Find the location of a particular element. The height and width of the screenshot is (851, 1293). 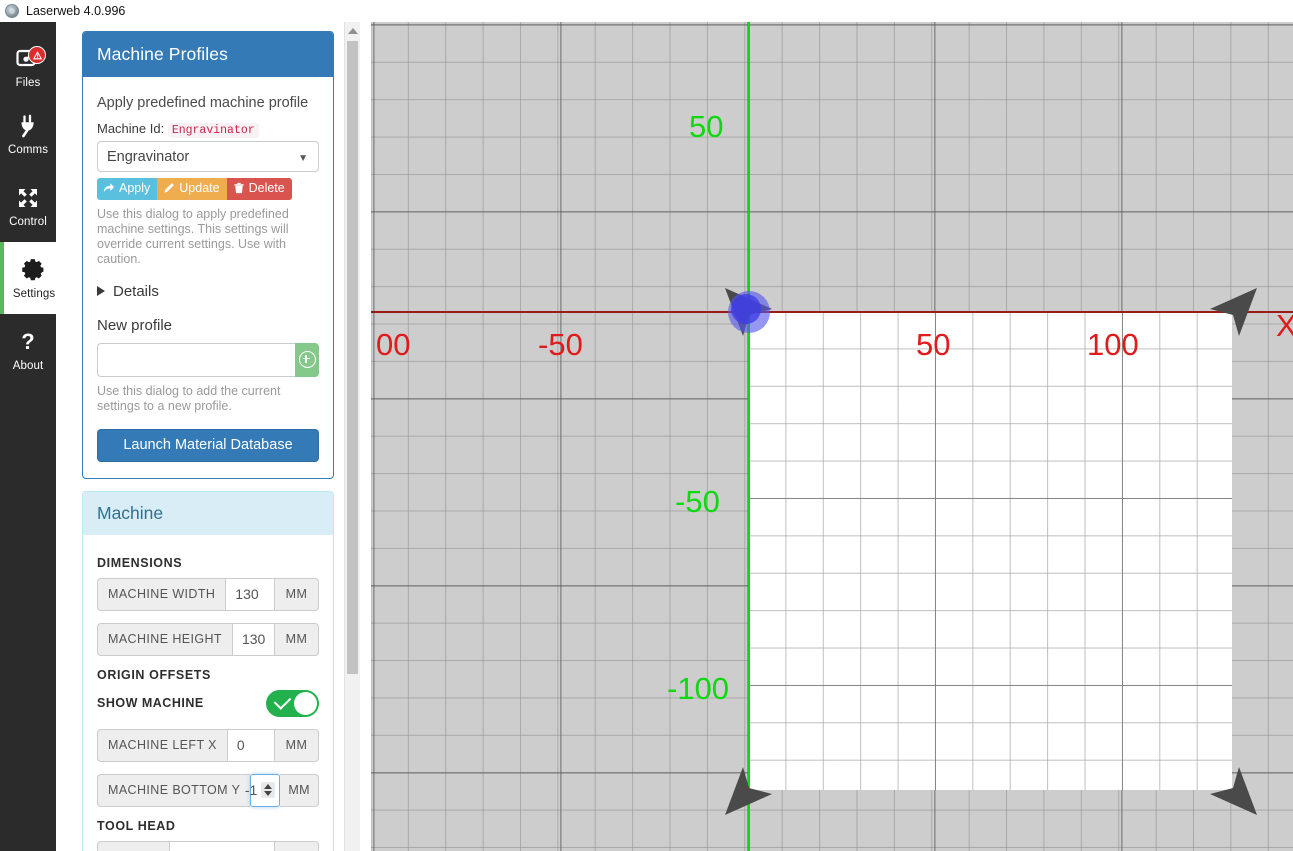

sidebar-item-label-comms: Comms is located at coordinates (28, 149).